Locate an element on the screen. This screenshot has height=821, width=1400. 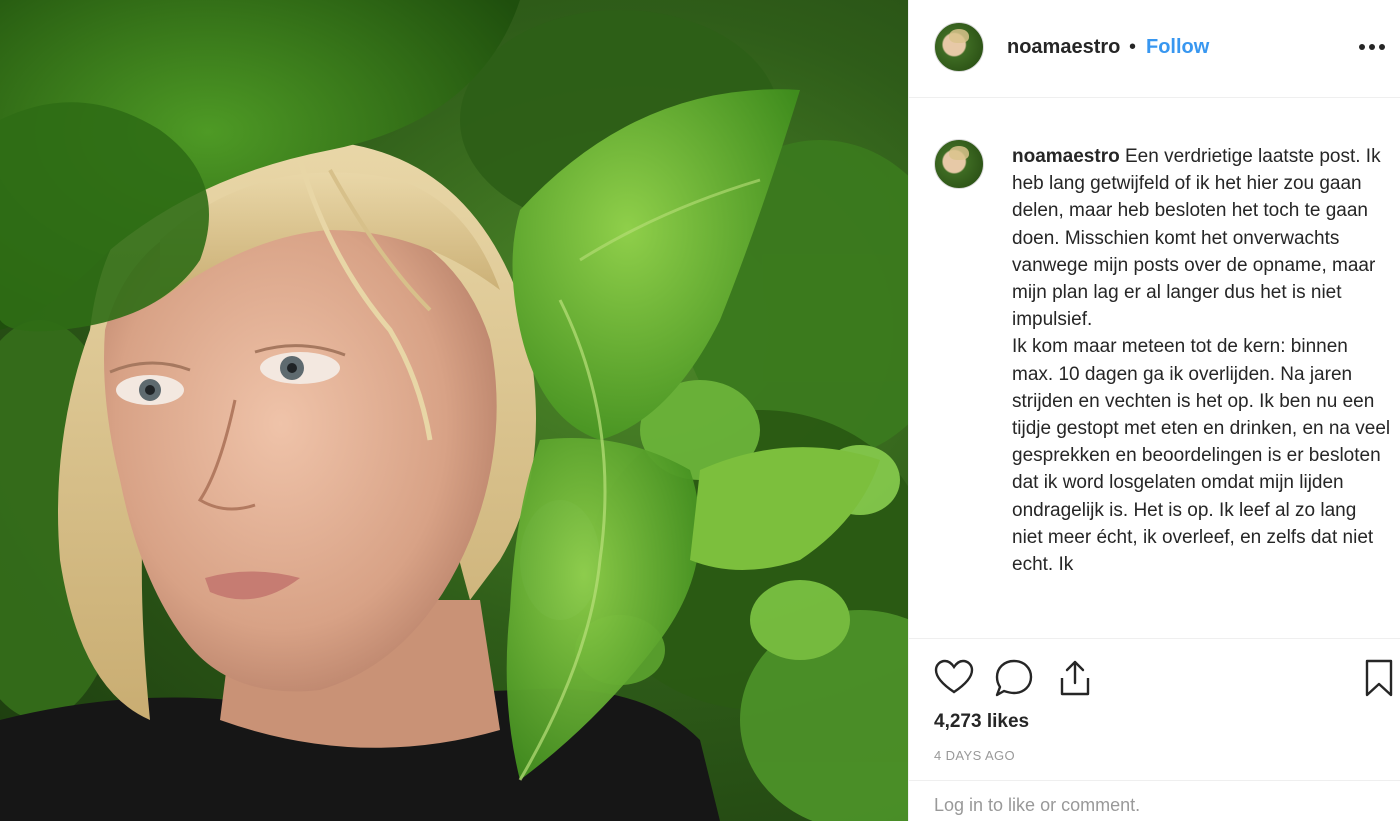
header-username: noamaestro is located at coordinates (1063, 47).